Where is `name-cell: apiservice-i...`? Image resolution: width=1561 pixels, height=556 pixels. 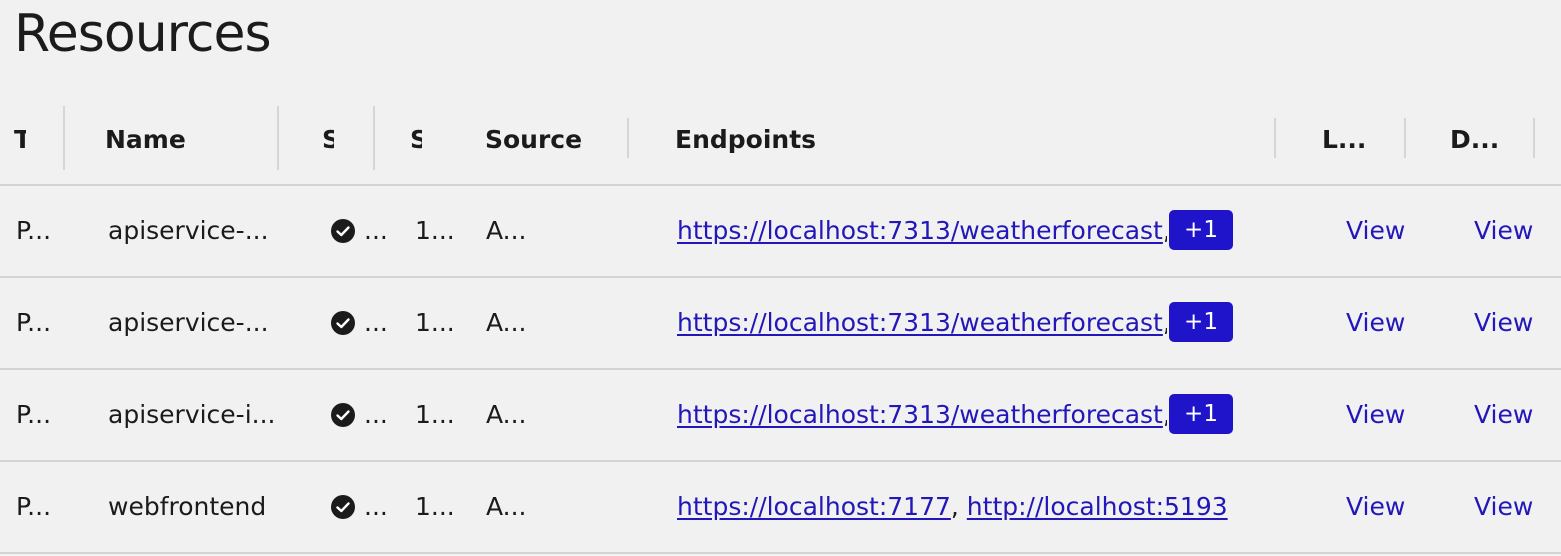 name-cell: apiservice-i... is located at coordinates (192, 414).